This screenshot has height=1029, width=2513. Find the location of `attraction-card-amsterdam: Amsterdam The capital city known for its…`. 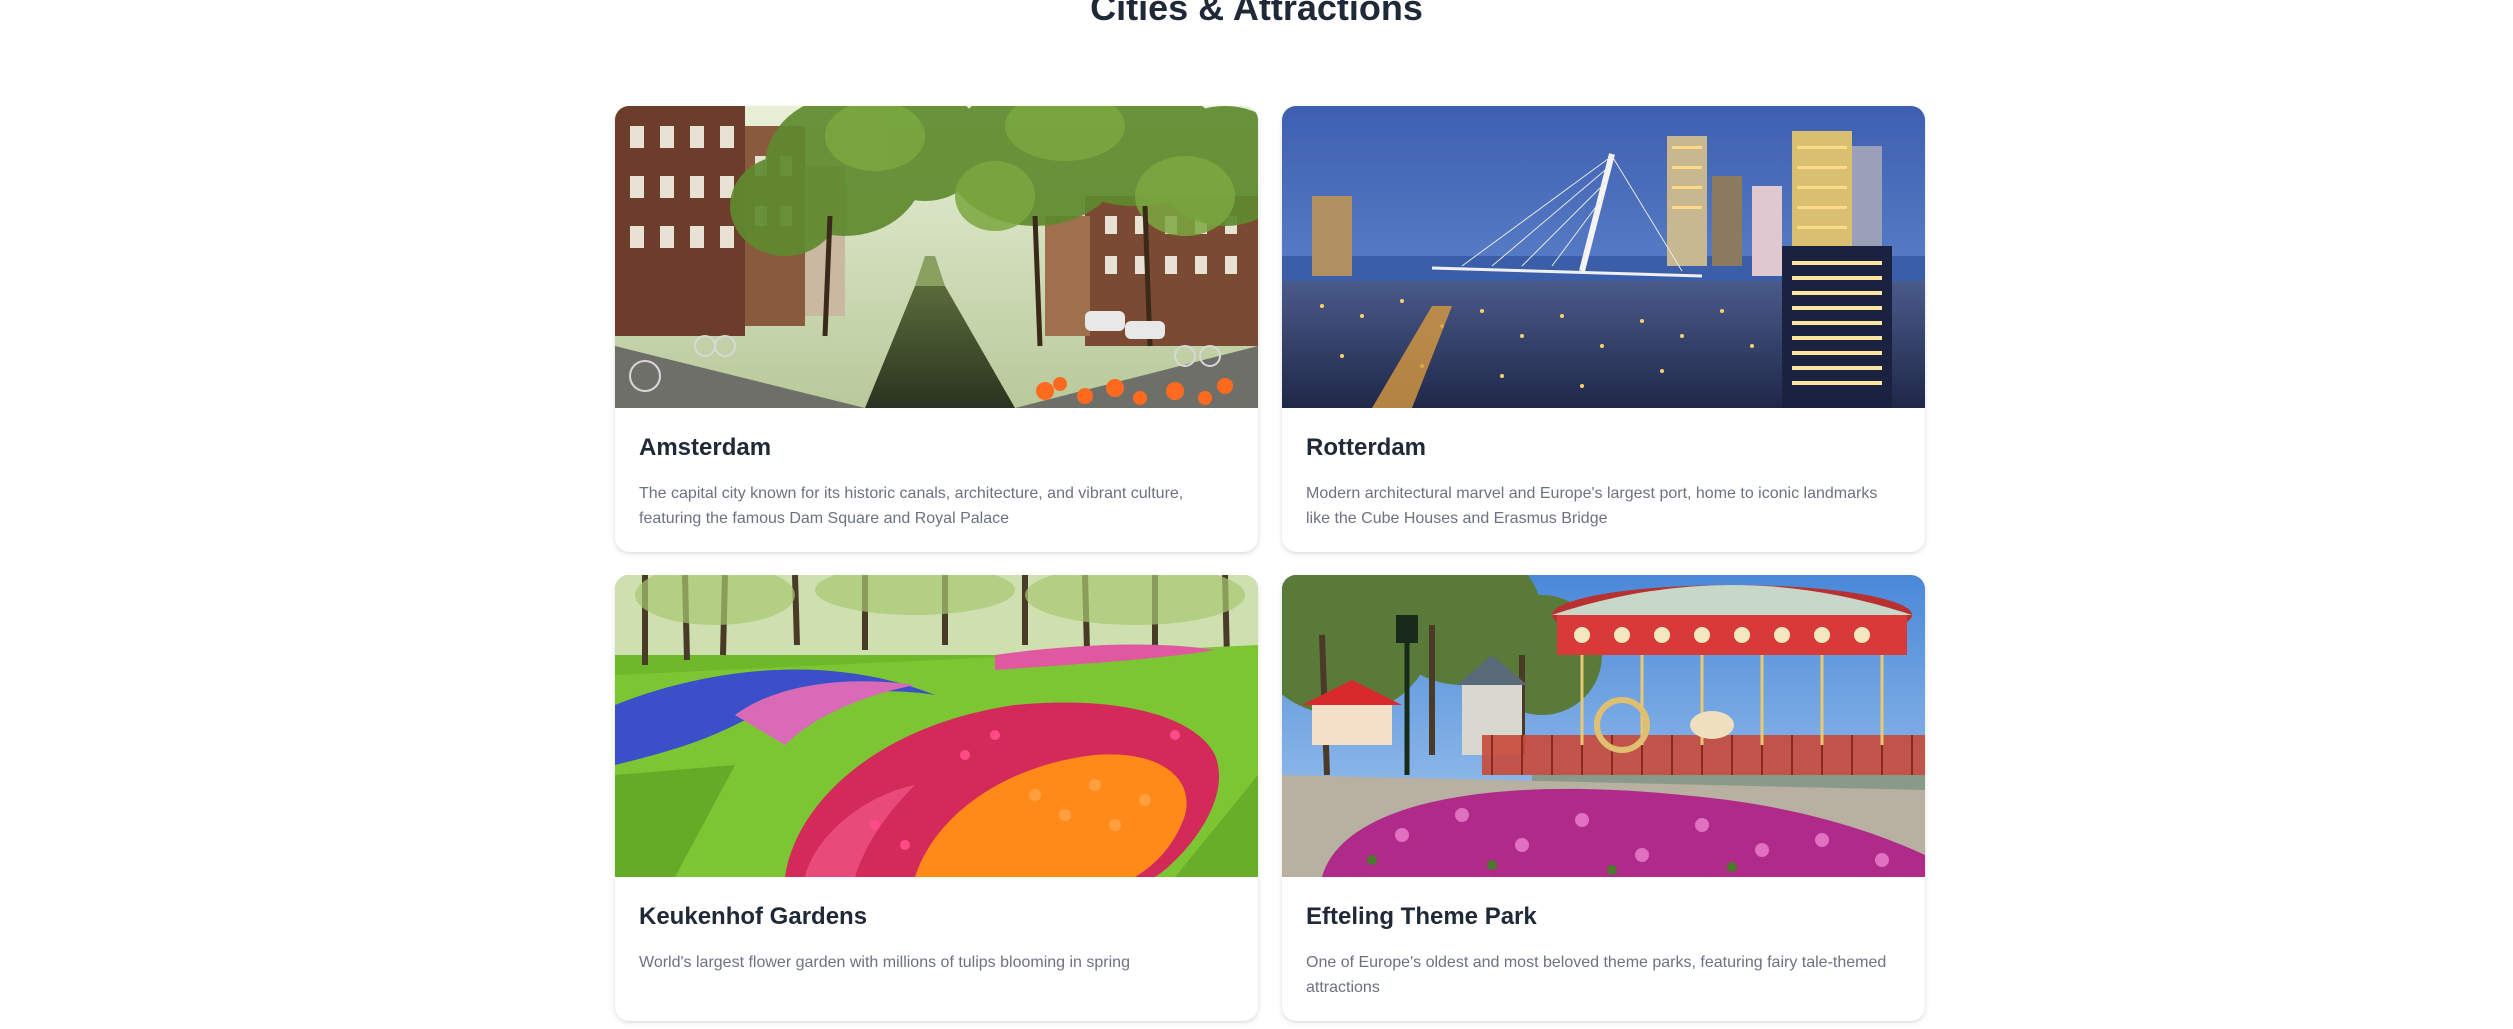

attraction-card-amsterdam: Amsterdam The capital city known for its… is located at coordinates (936, 329).